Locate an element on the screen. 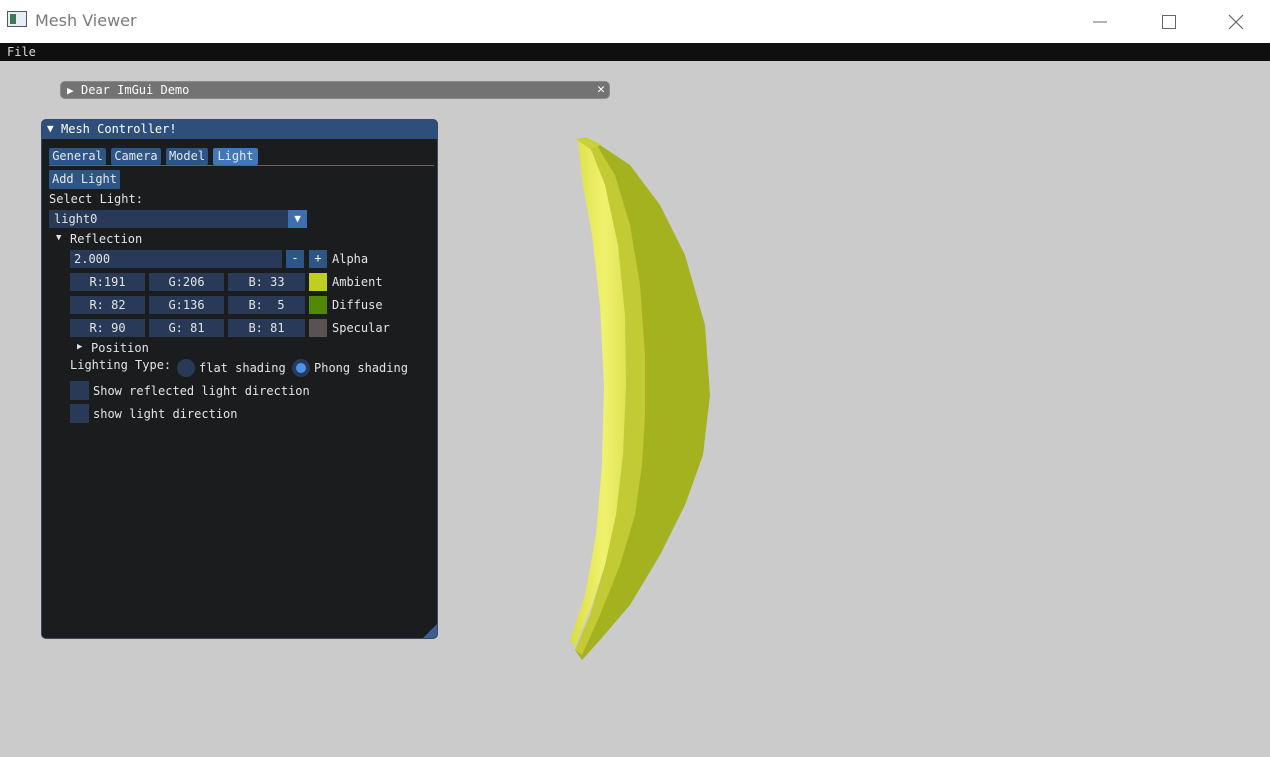 The width and height of the screenshot is (1270, 757). show-light-direction-checkbox is located at coordinates (79, 413).